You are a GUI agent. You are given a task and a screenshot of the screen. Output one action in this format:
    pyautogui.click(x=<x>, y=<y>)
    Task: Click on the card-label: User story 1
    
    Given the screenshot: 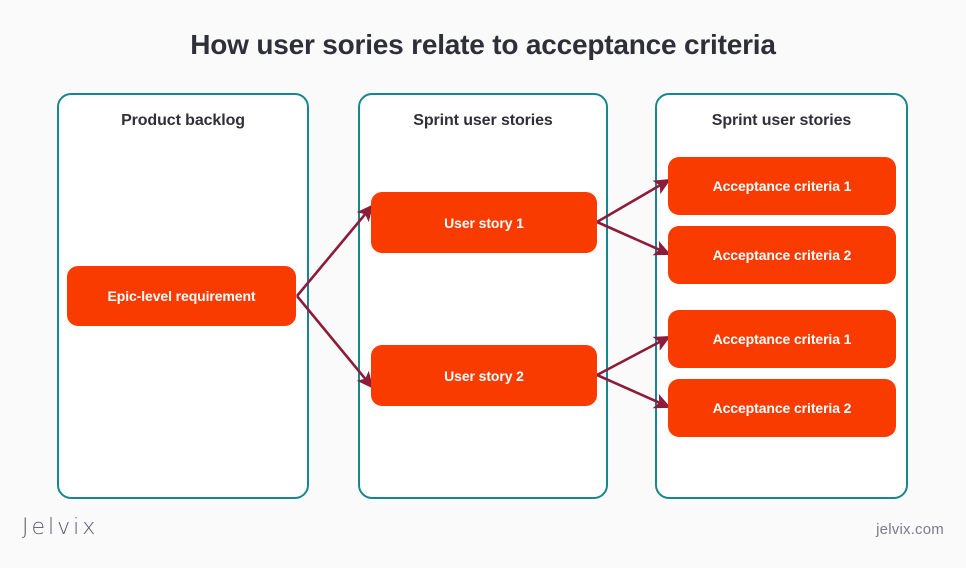 What is the action you would take?
    pyautogui.click(x=484, y=222)
    